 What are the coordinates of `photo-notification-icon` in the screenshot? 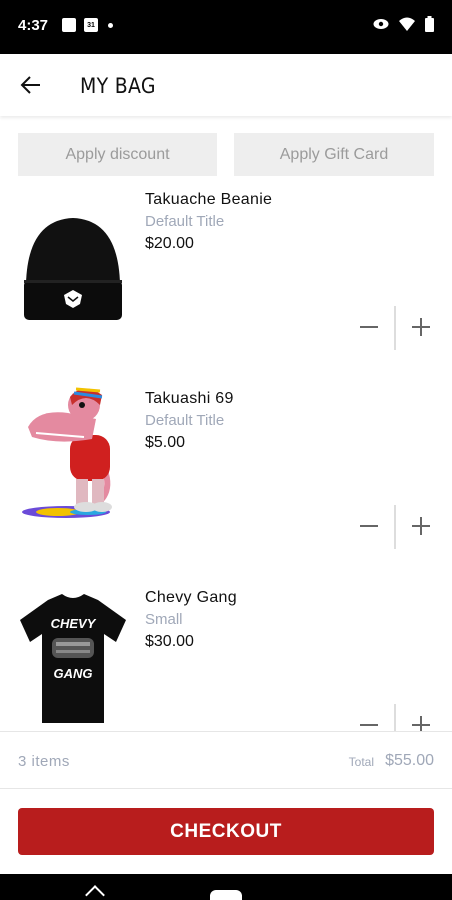 It's located at (69, 25).